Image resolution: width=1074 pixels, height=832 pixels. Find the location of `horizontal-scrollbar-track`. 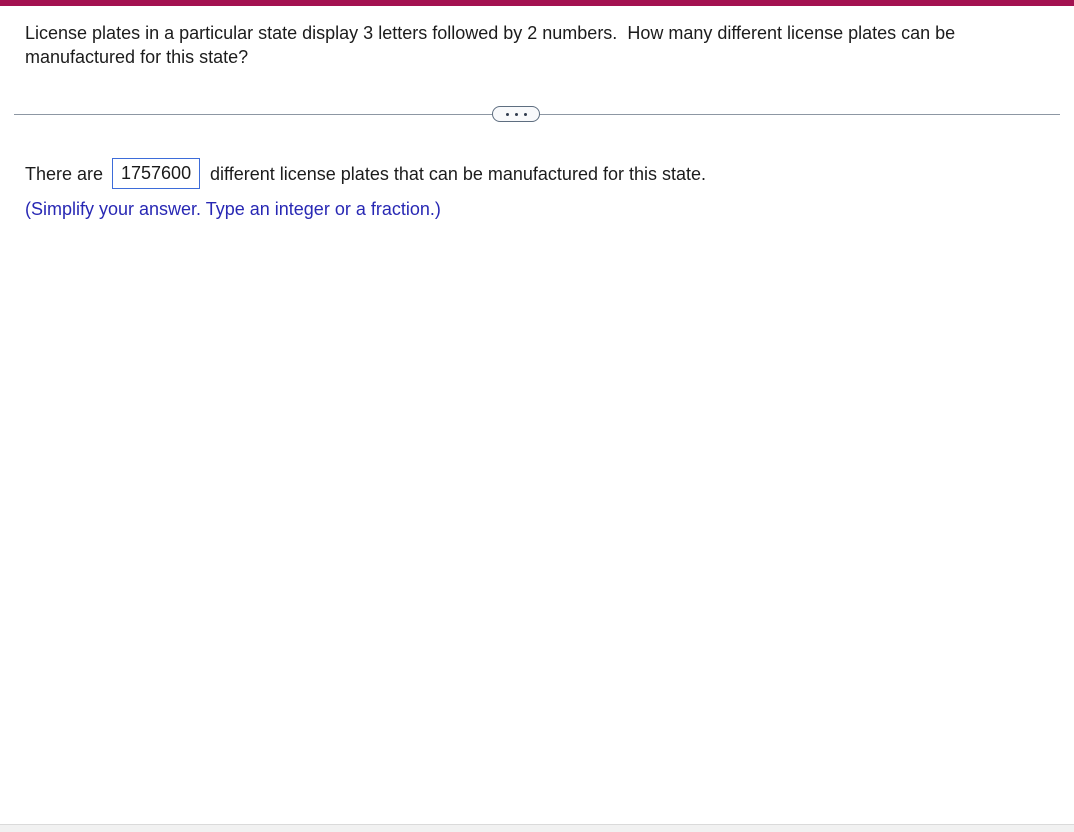

horizontal-scrollbar-track is located at coordinates (537, 828).